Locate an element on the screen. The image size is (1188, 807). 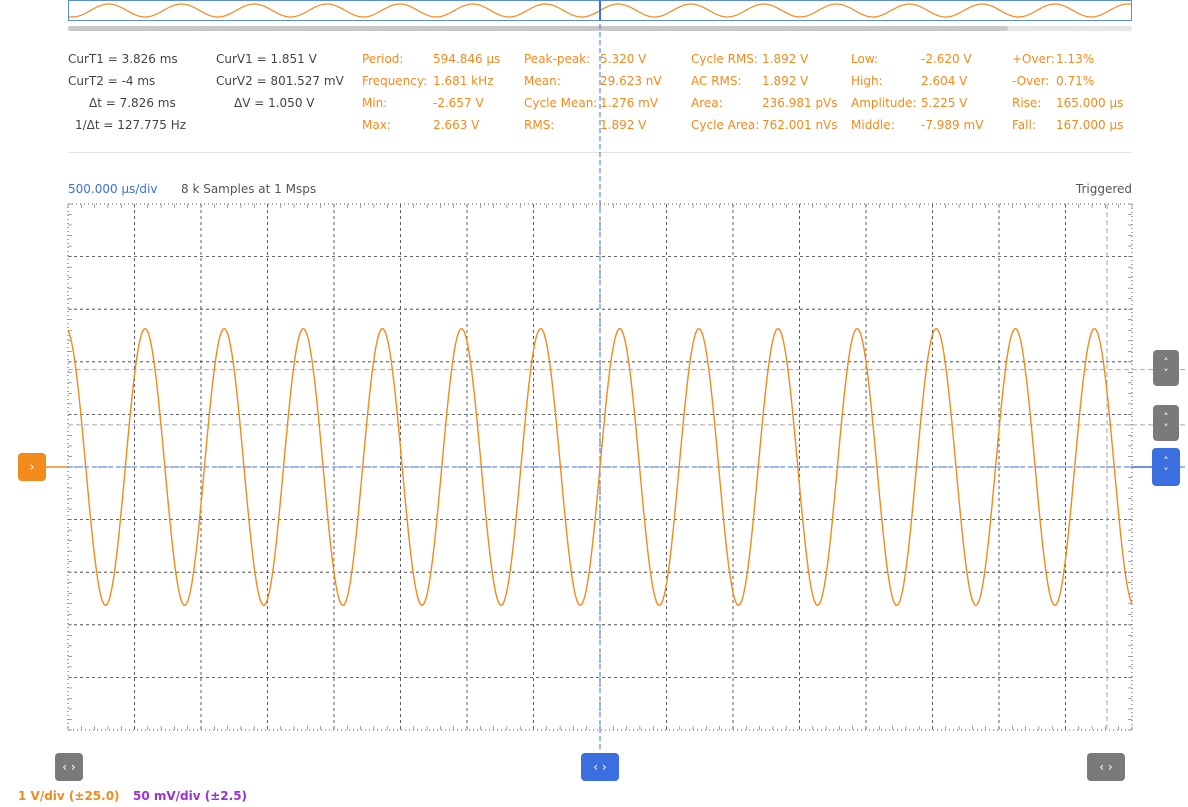
arrow-right-icon: › is located at coordinates (32, 467).